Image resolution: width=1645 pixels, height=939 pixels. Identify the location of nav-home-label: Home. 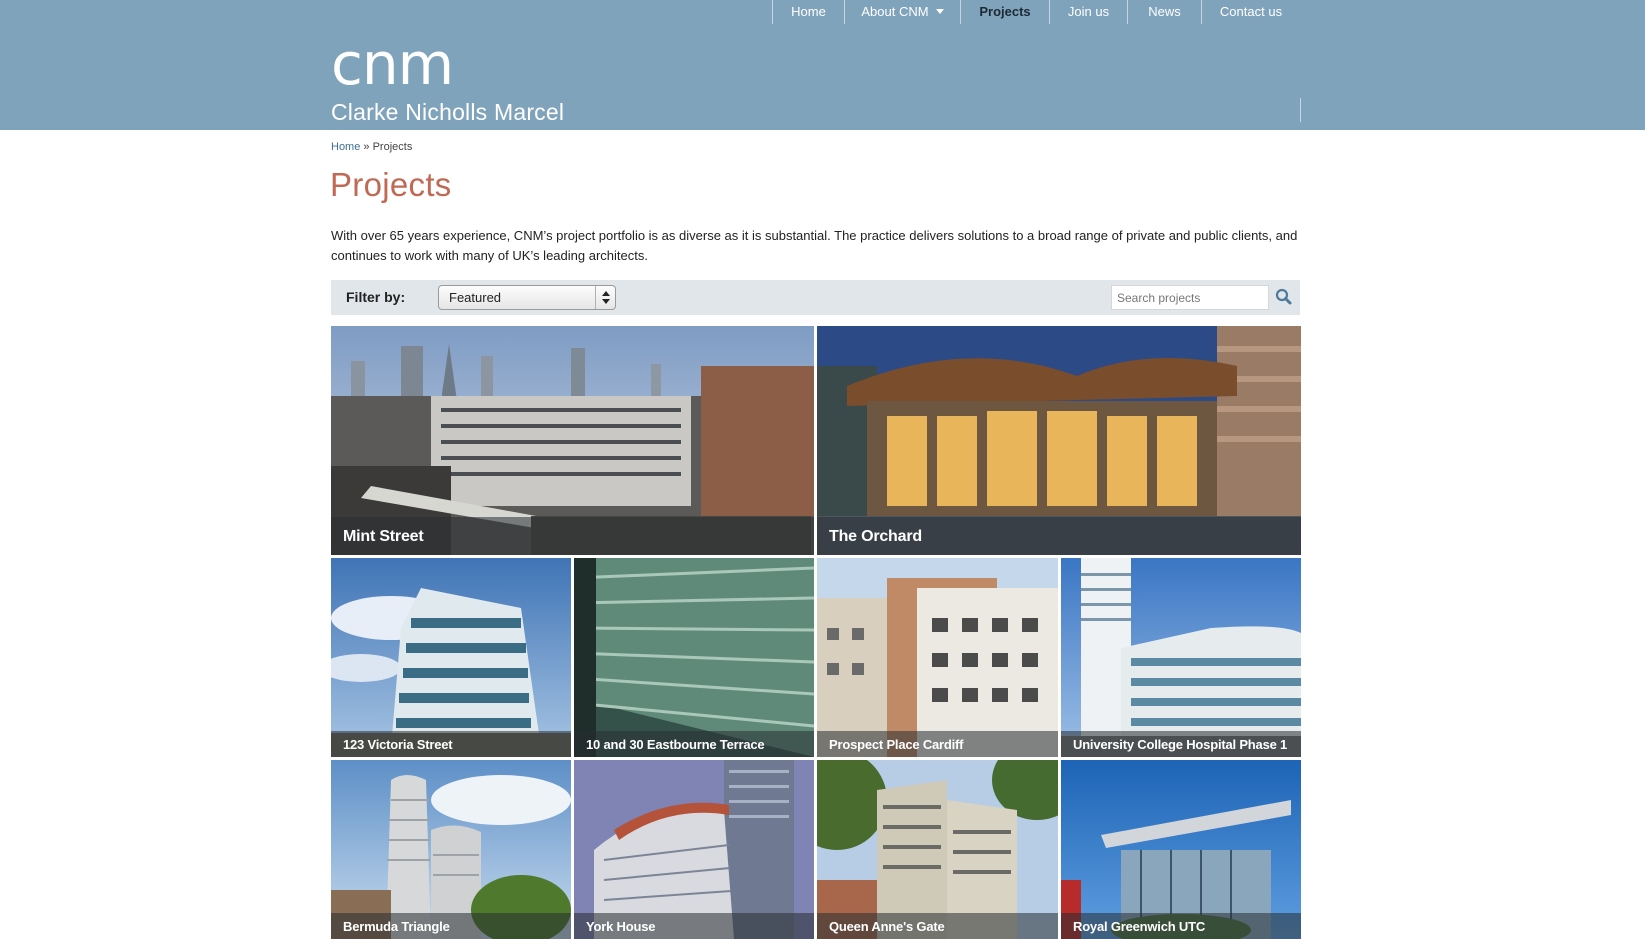
(808, 11).